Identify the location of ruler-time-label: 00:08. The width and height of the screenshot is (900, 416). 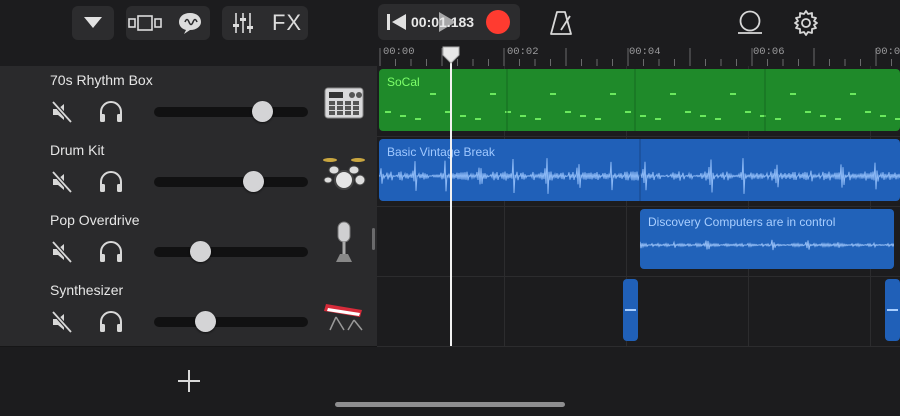
(887, 52).